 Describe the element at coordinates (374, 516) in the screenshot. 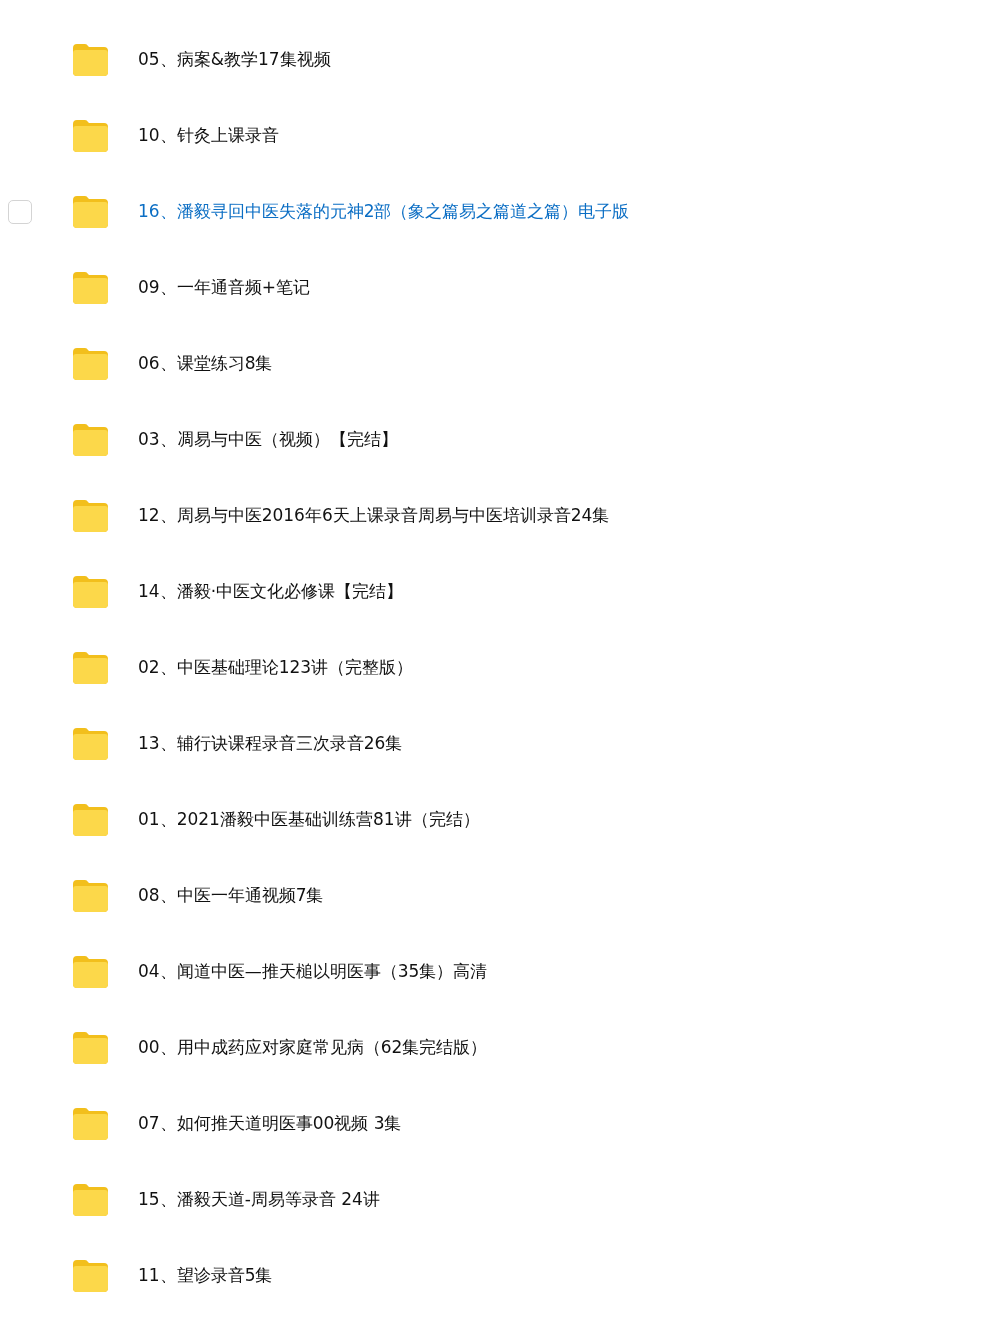

I see `folder-name: 12、周易与中医2016年6天上课录音周易与中医培训录音24集` at that location.